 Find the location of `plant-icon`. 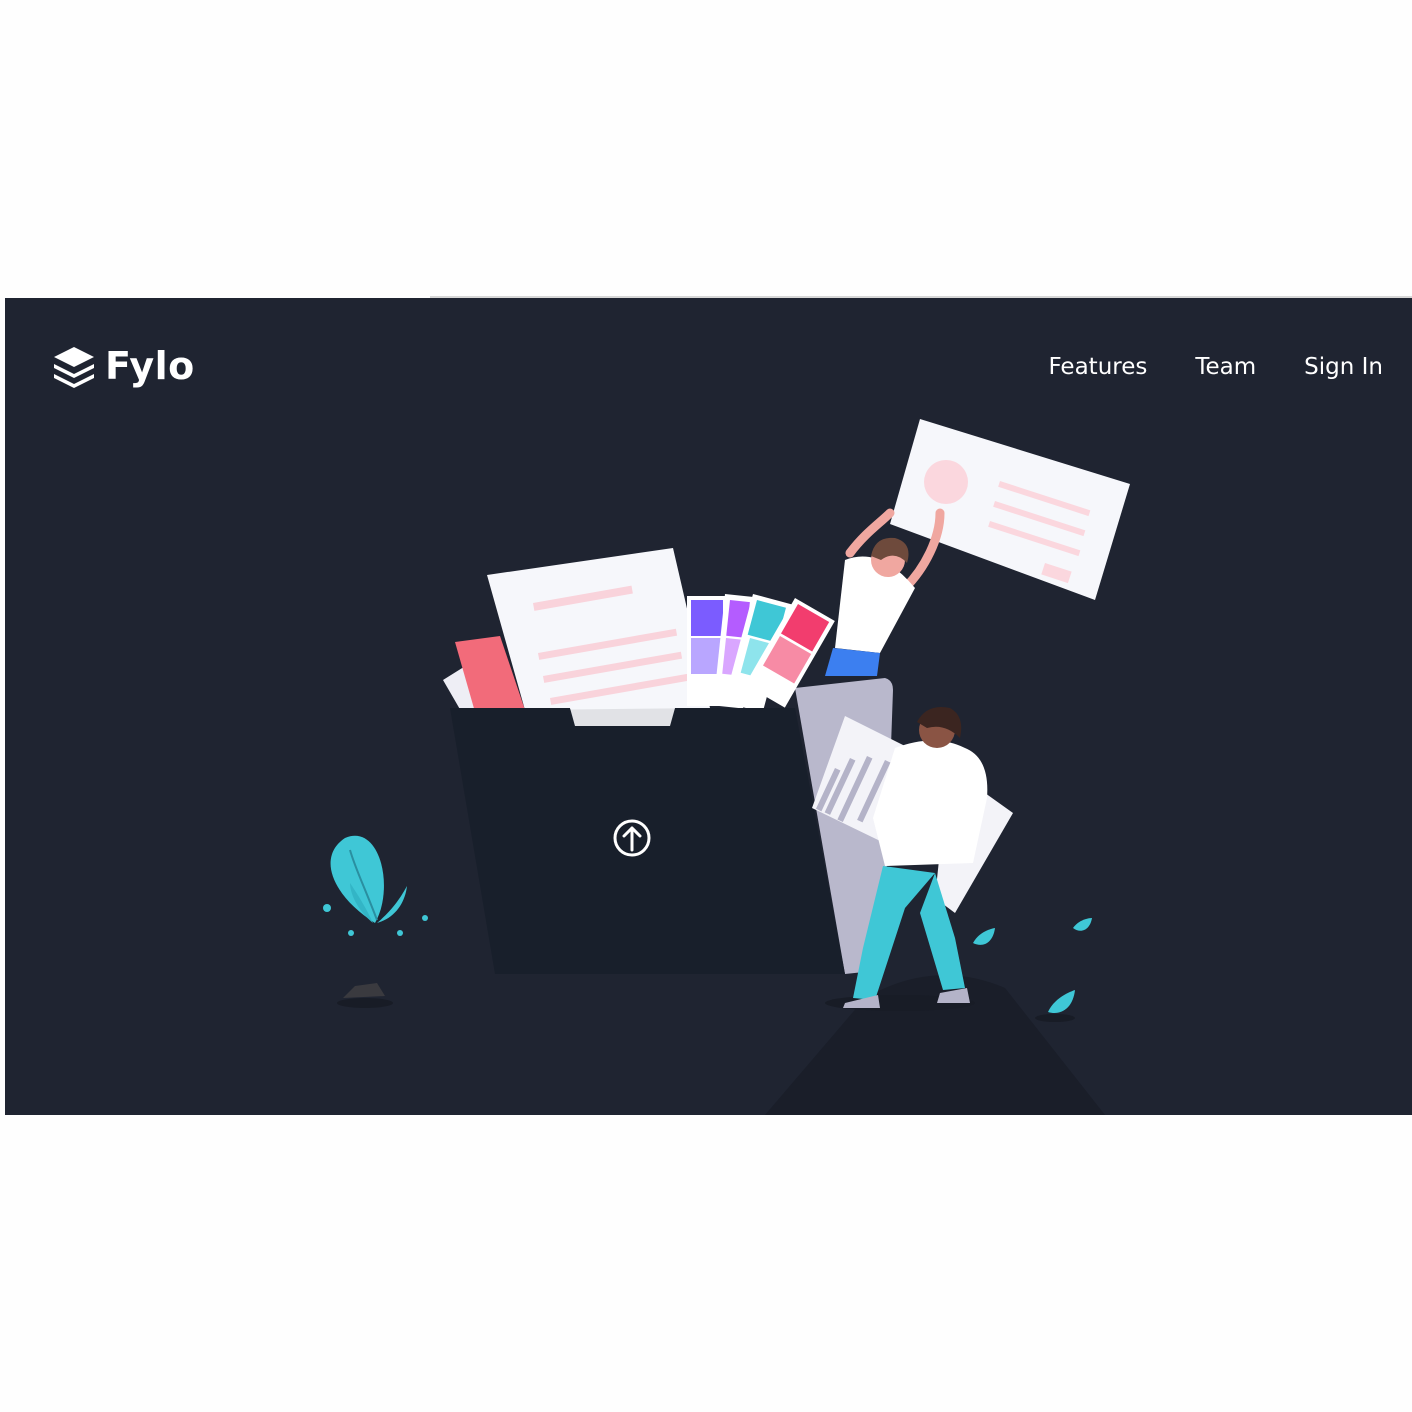

plant-icon is located at coordinates (375, 885).